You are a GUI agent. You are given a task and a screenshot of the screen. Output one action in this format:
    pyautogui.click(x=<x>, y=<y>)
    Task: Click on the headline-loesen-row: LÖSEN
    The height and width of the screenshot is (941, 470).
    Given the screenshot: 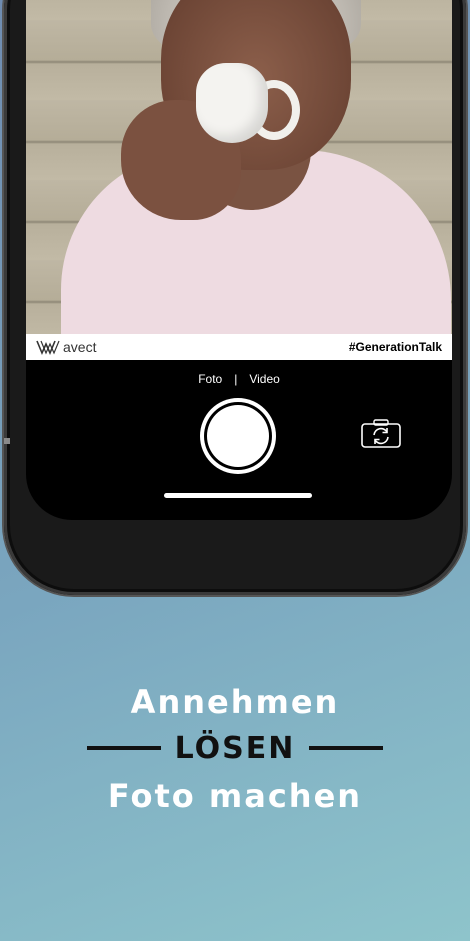 What is the action you would take?
    pyautogui.click(x=235, y=748)
    